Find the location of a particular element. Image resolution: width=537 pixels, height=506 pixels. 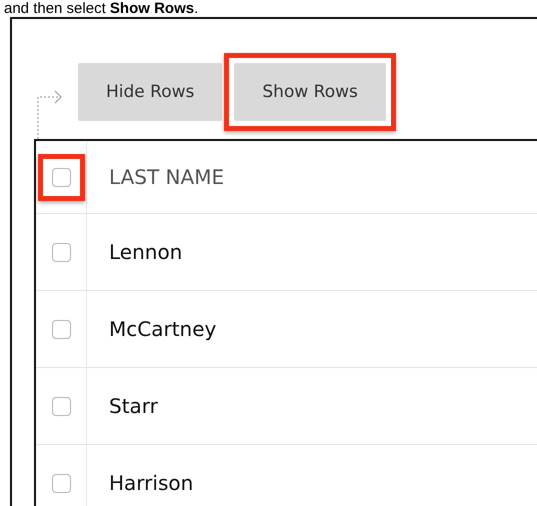

instruction-text: and then select Show Rows. is located at coordinates (101, 8).